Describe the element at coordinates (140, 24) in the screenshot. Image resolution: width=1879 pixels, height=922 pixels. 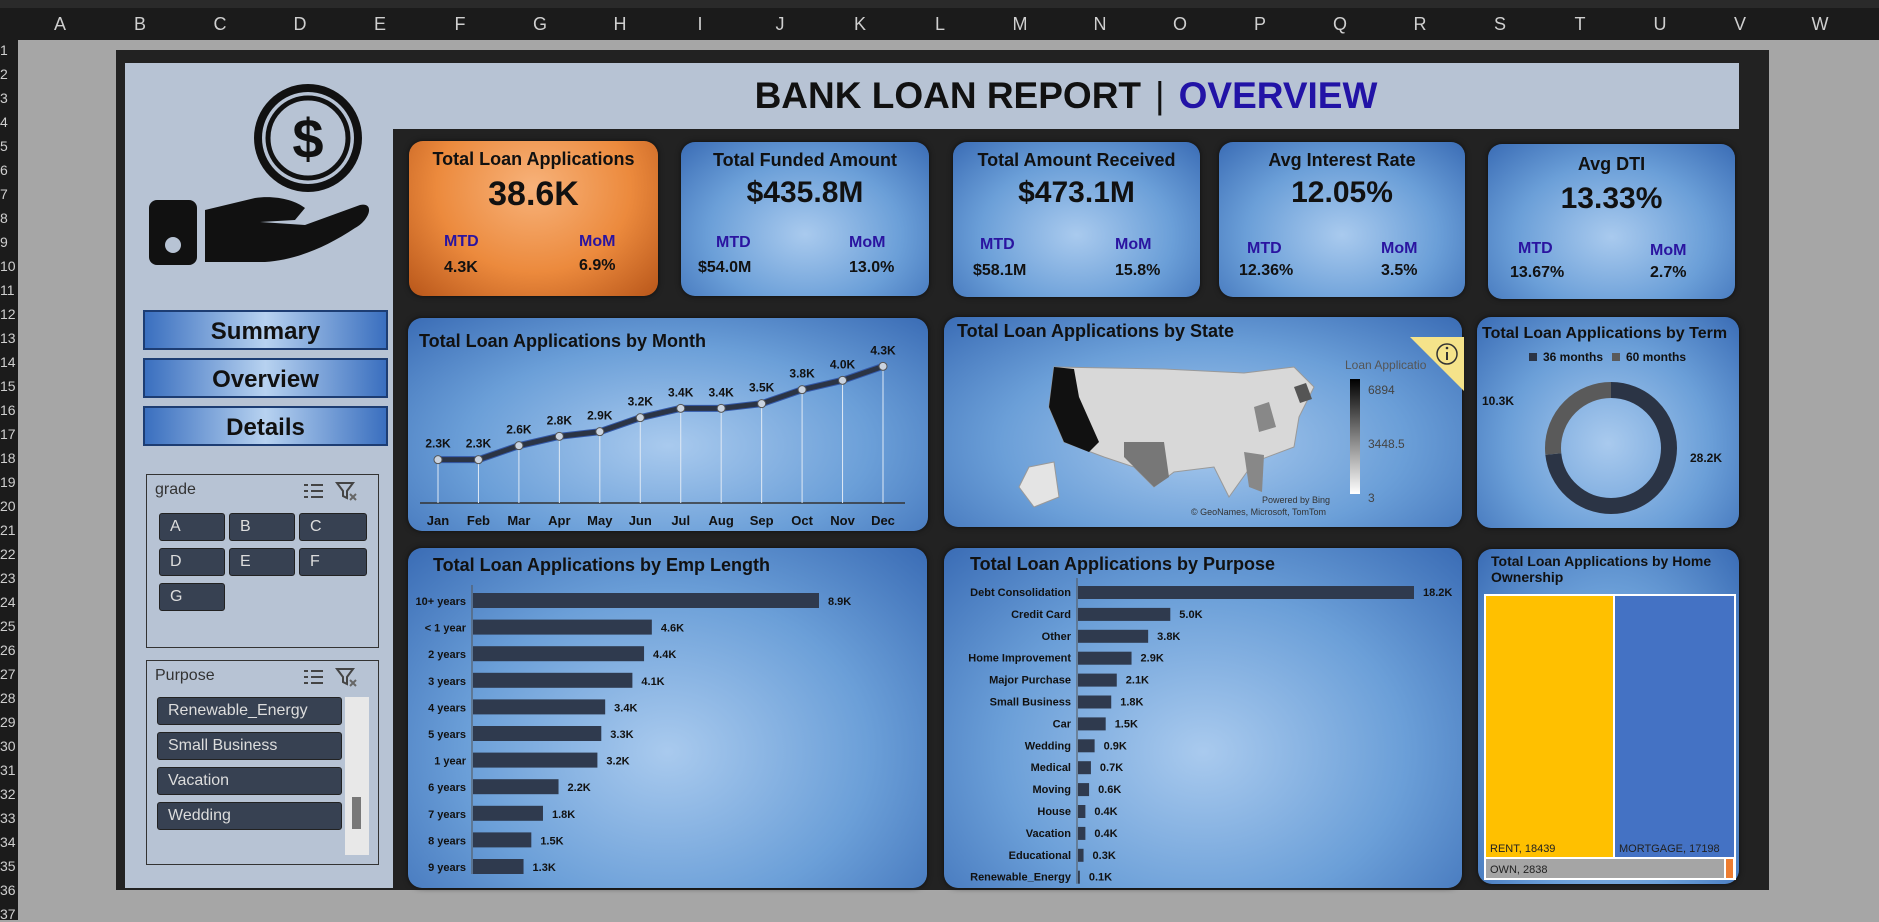
I see `column-letter: B` at that location.